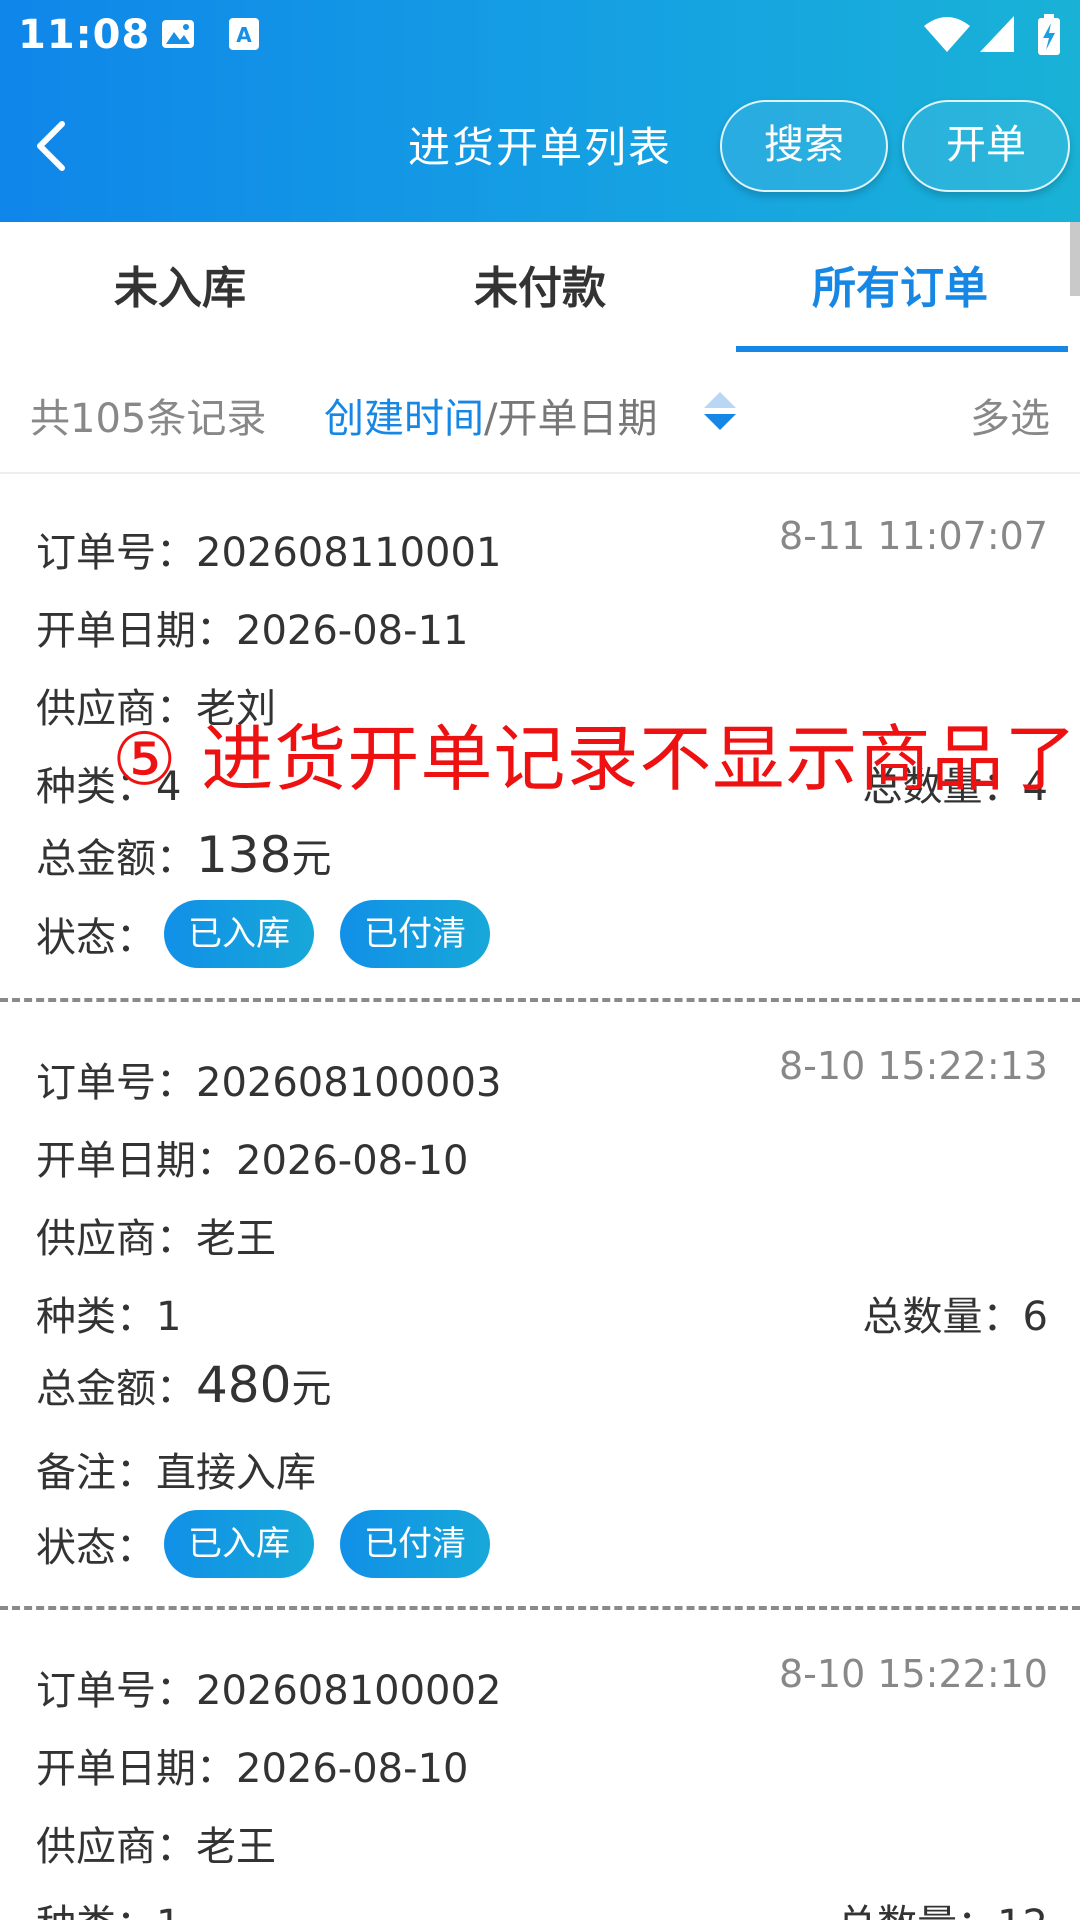 This screenshot has width=1080, height=1920. What do you see at coordinates (540, 284) in the screenshot?
I see `tab-unpaid: 未付款` at bounding box center [540, 284].